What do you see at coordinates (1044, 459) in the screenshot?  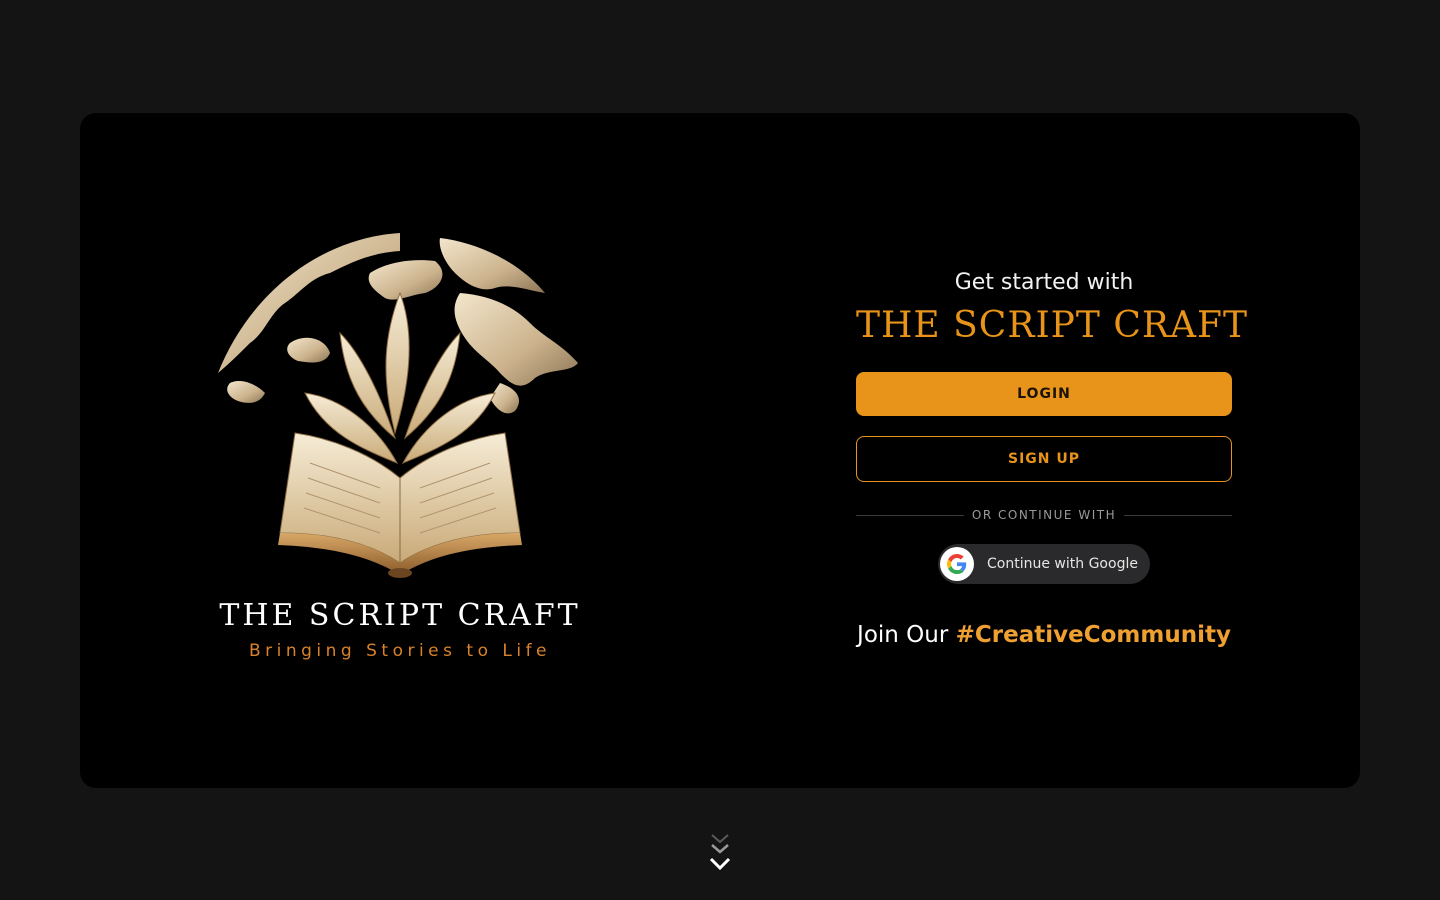 I see `signup-button: SIGN UP` at bounding box center [1044, 459].